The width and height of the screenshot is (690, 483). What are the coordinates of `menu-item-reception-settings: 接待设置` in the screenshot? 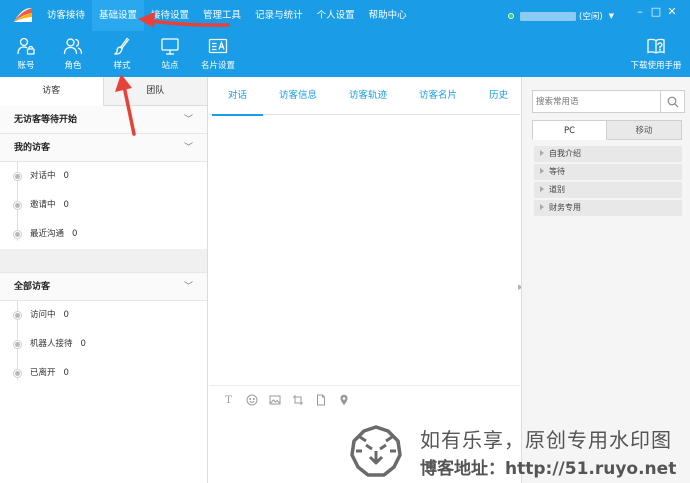 It's located at (170, 15).